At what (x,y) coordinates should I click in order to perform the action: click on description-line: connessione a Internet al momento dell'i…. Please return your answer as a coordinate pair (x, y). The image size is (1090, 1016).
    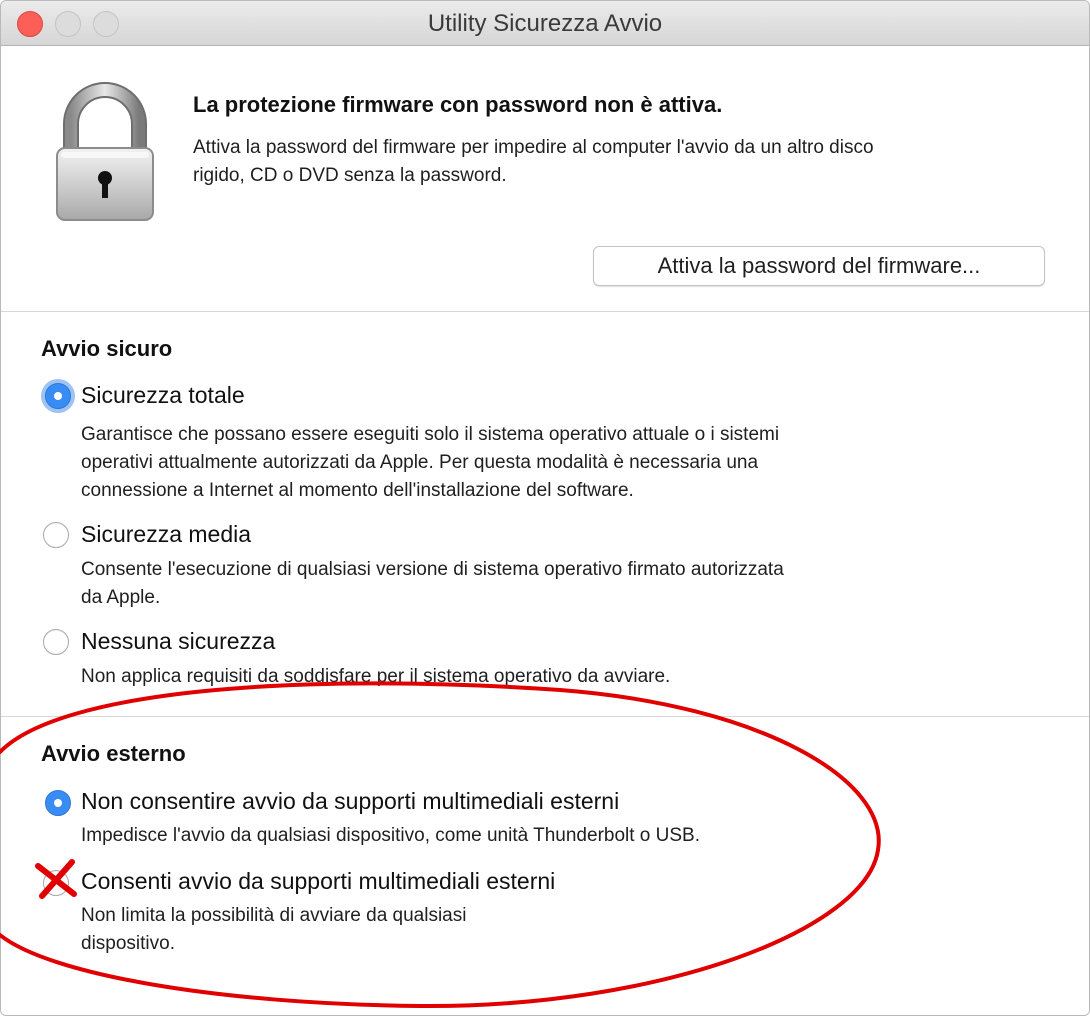
    Looking at the image, I should click on (357, 490).